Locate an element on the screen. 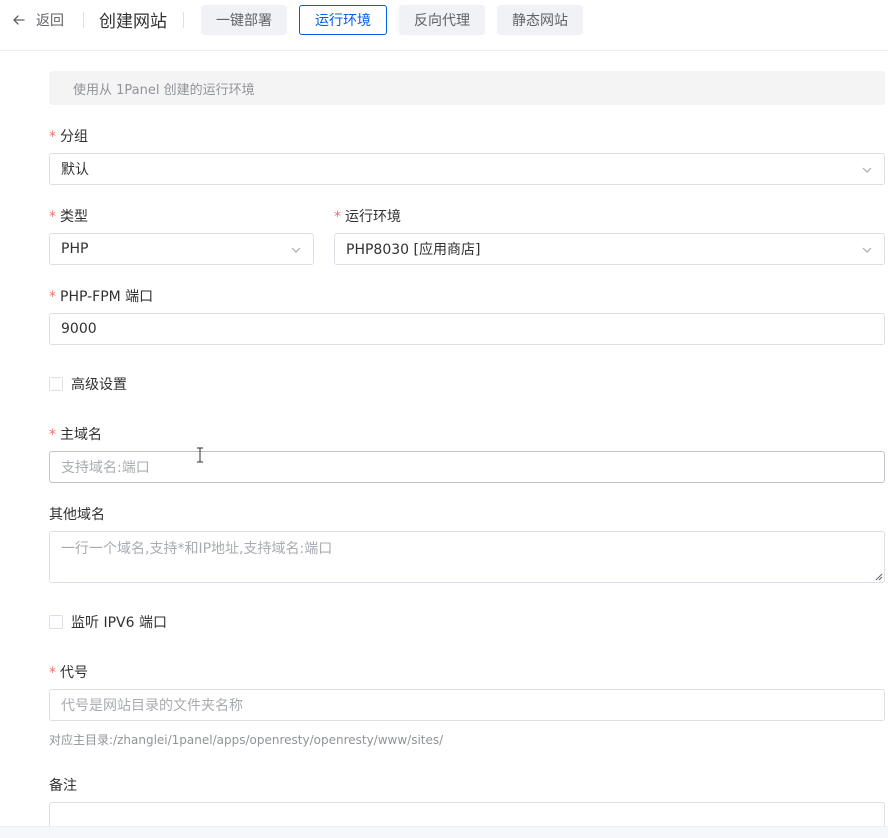  fpm-port-value: 9000 is located at coordinates (79, 329).